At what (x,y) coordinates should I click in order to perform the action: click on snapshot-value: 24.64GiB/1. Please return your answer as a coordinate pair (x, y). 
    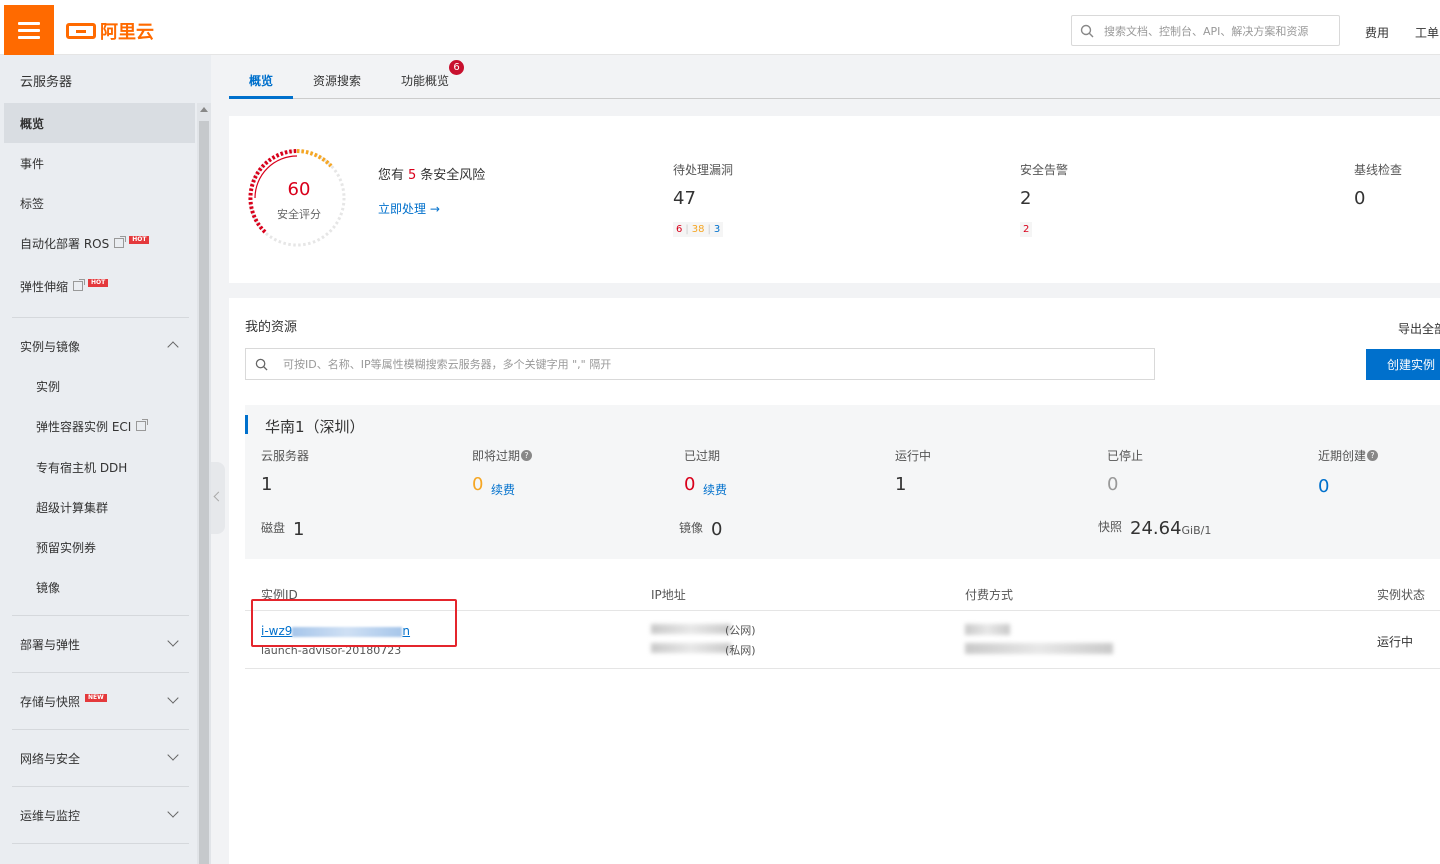
    Looking at the image, I should click on (1170, 528).